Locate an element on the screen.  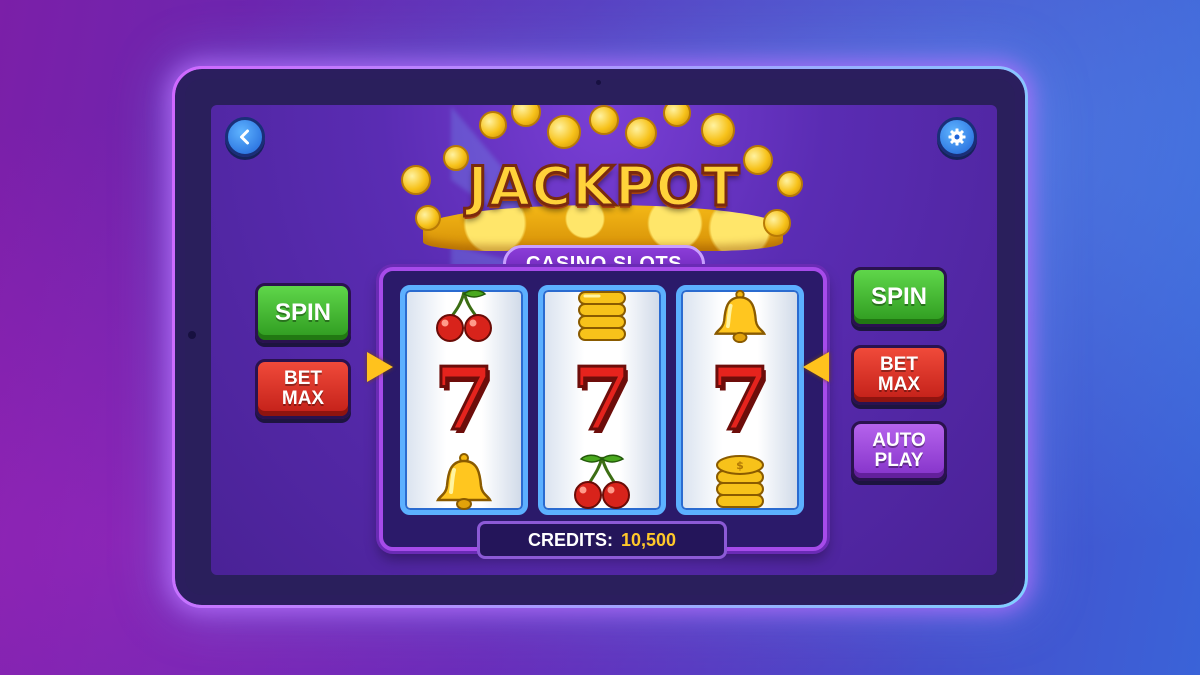
bet-max-button-right: BET MAX is located at coordinates (899, 375).